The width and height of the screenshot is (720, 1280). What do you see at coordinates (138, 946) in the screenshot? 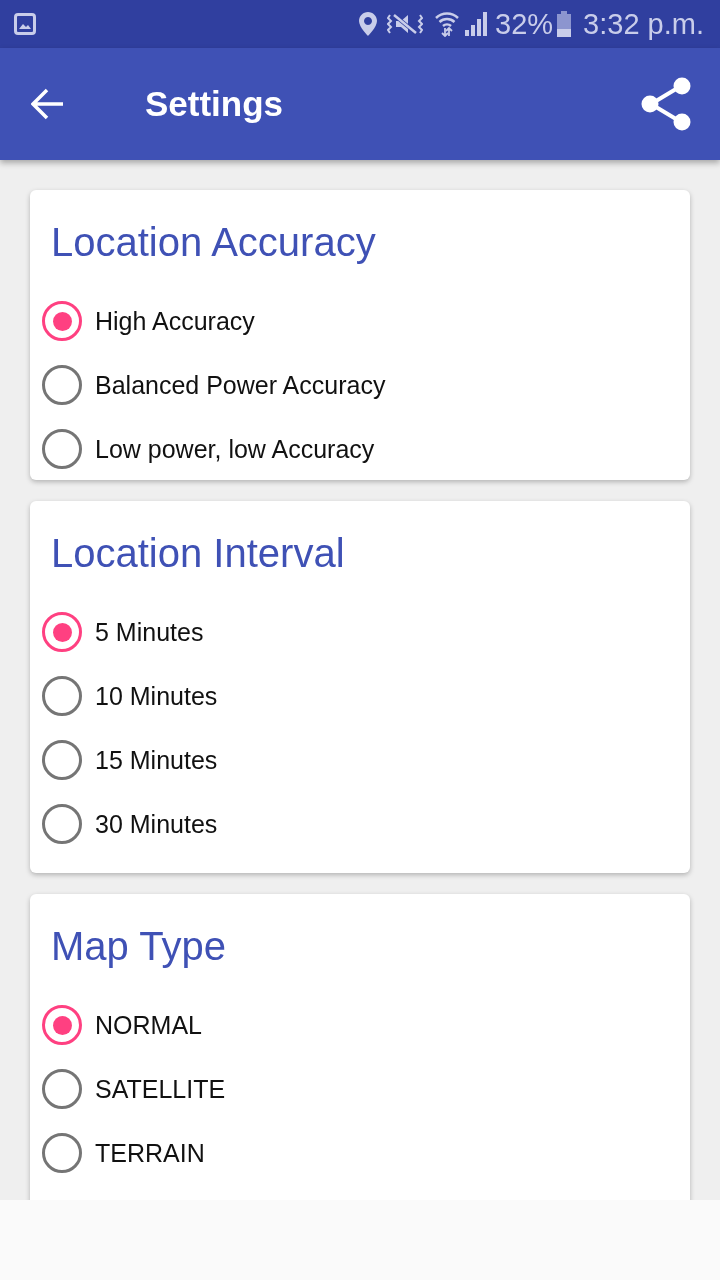
I see `section-title: Map Type` at bounding box center [138, 946].